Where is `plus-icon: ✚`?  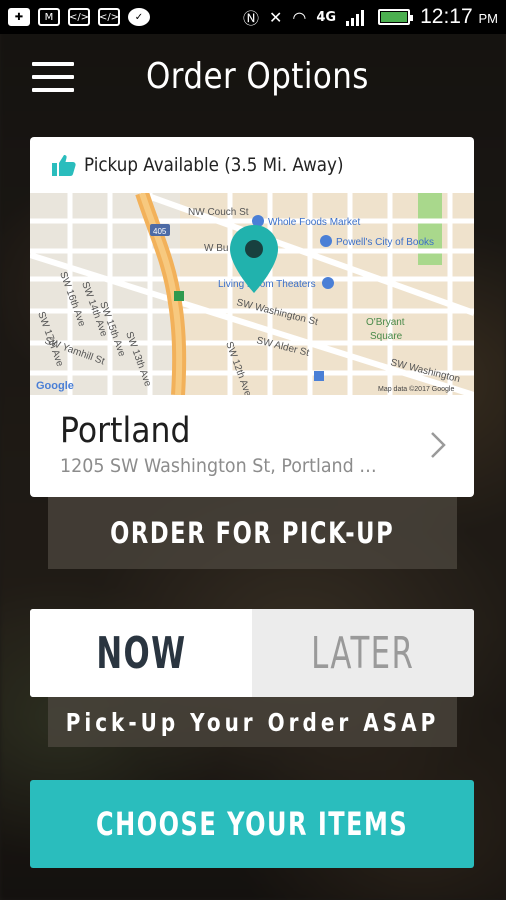
plus-icon: ✚ is located at coordinates (19, 17).